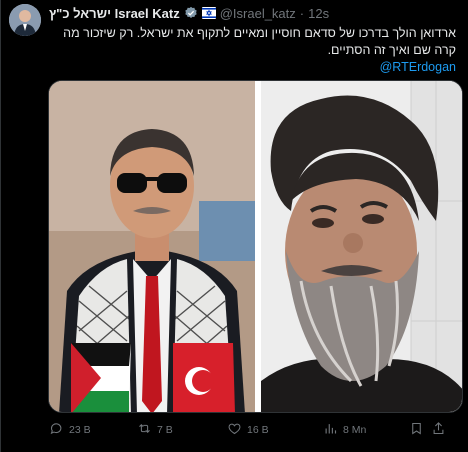 This screenshot has width=468, height=452. I want to click on share-button, so click(441, 430).